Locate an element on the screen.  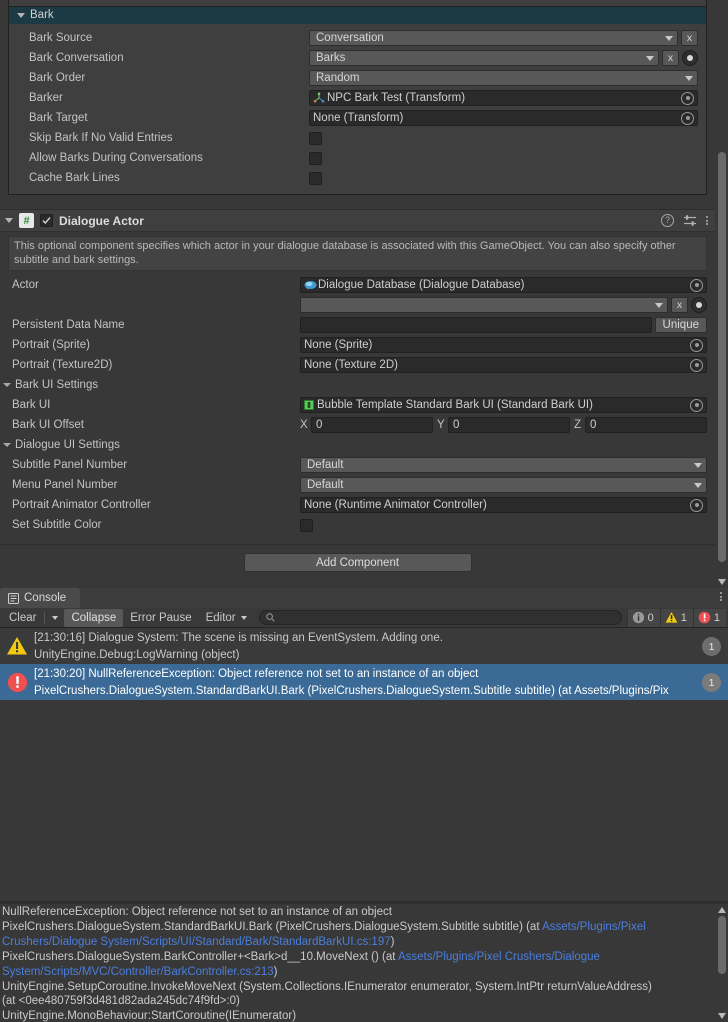
tab-console: Console is located at coordinates (40, 598).